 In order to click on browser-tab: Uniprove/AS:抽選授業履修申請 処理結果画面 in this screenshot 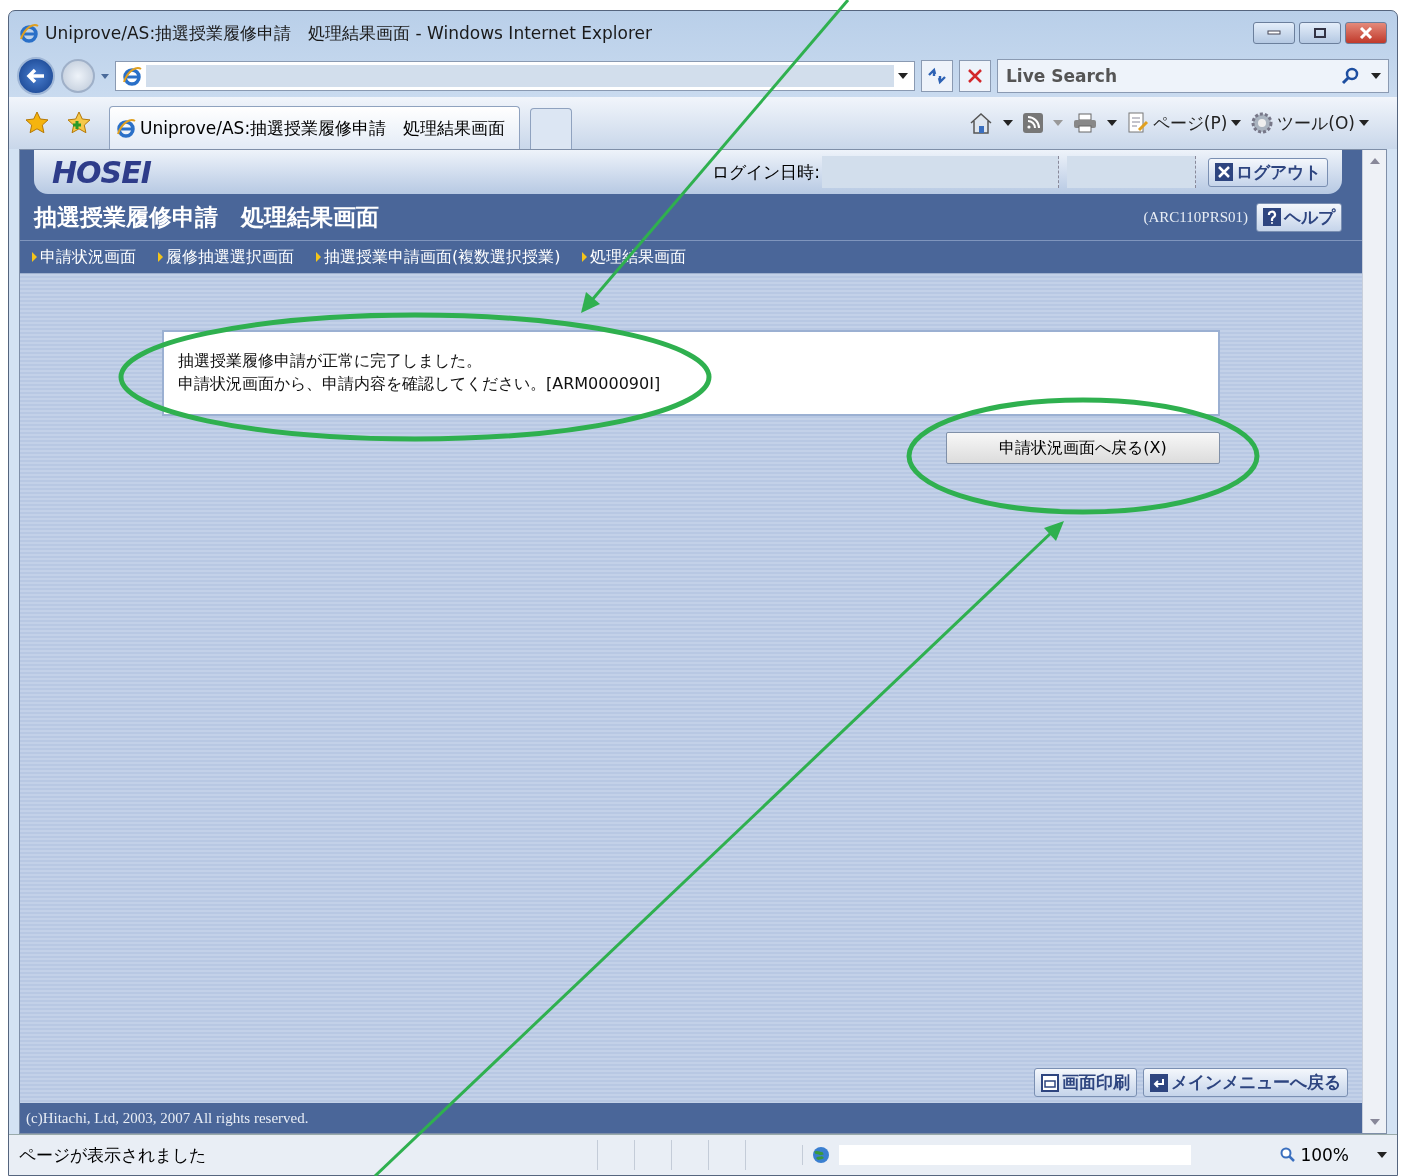, I will do `click(315, 127)`.